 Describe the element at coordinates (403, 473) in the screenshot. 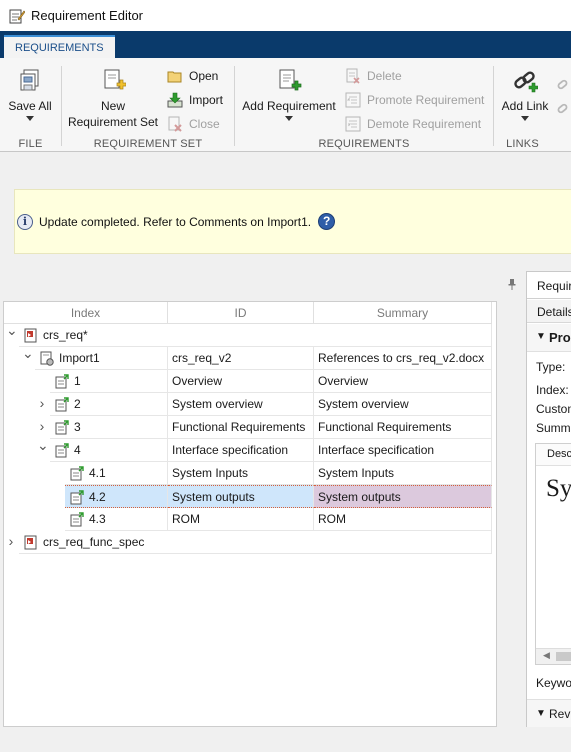

I see `tree-cell-summary: System Inputs` at that location.